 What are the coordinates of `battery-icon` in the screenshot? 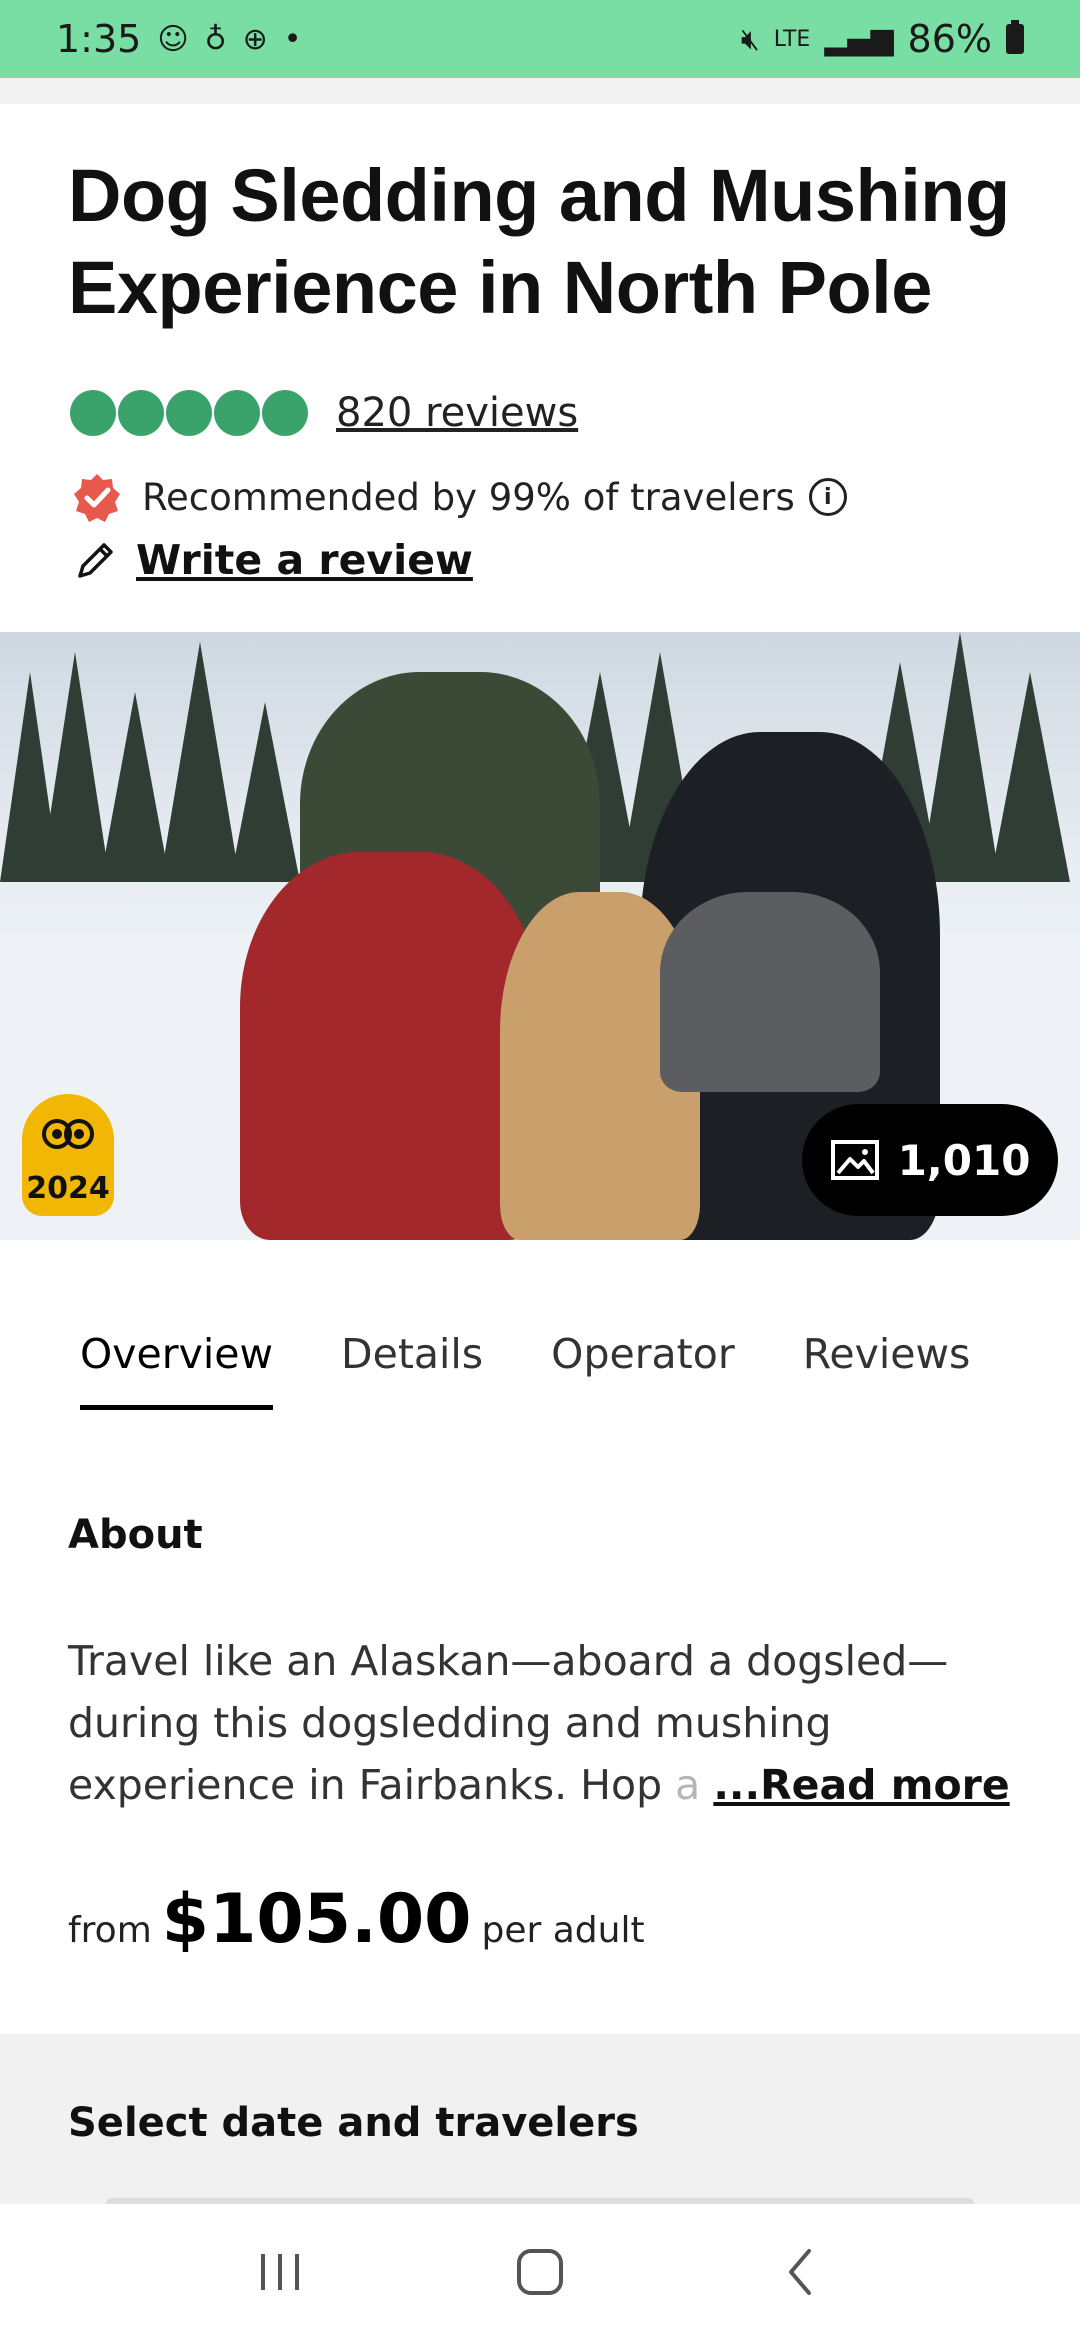 It's located at (1015, 37).